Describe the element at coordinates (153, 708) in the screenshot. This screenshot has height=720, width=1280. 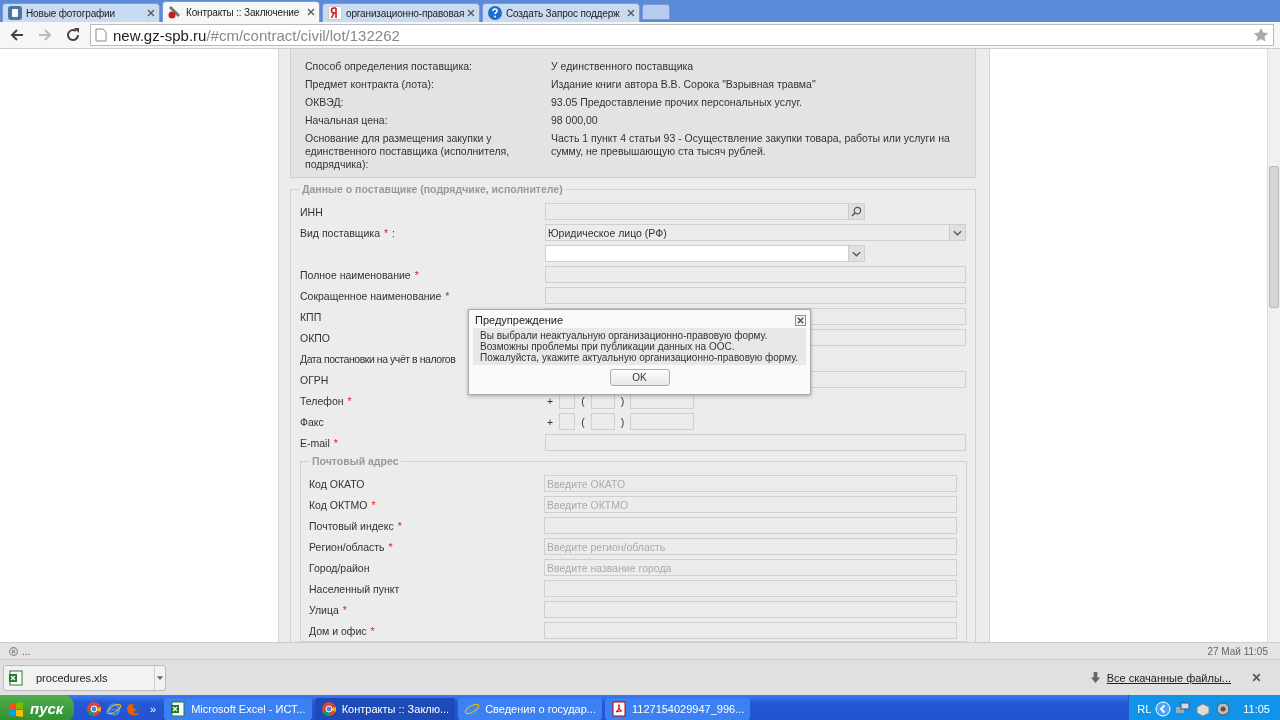
I see `more-chevron: »` at that location.